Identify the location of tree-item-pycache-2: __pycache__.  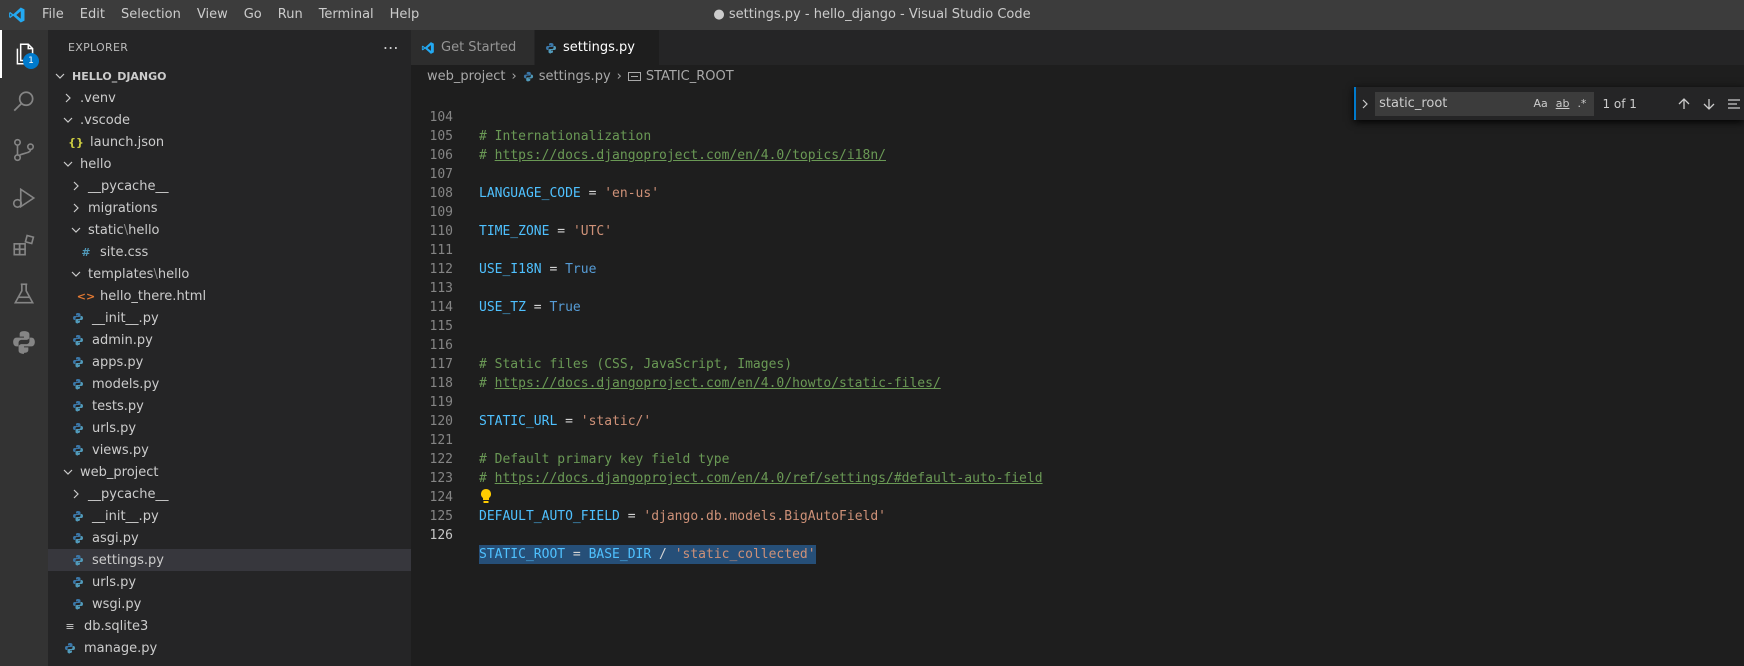
(229, 494).